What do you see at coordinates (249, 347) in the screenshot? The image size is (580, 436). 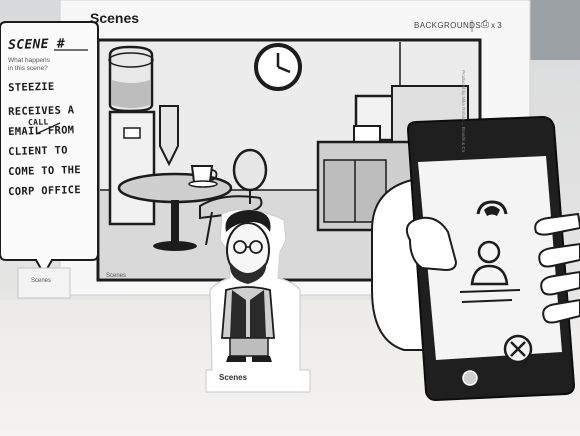 I see `character-pants` at bounding box center [249, 347].